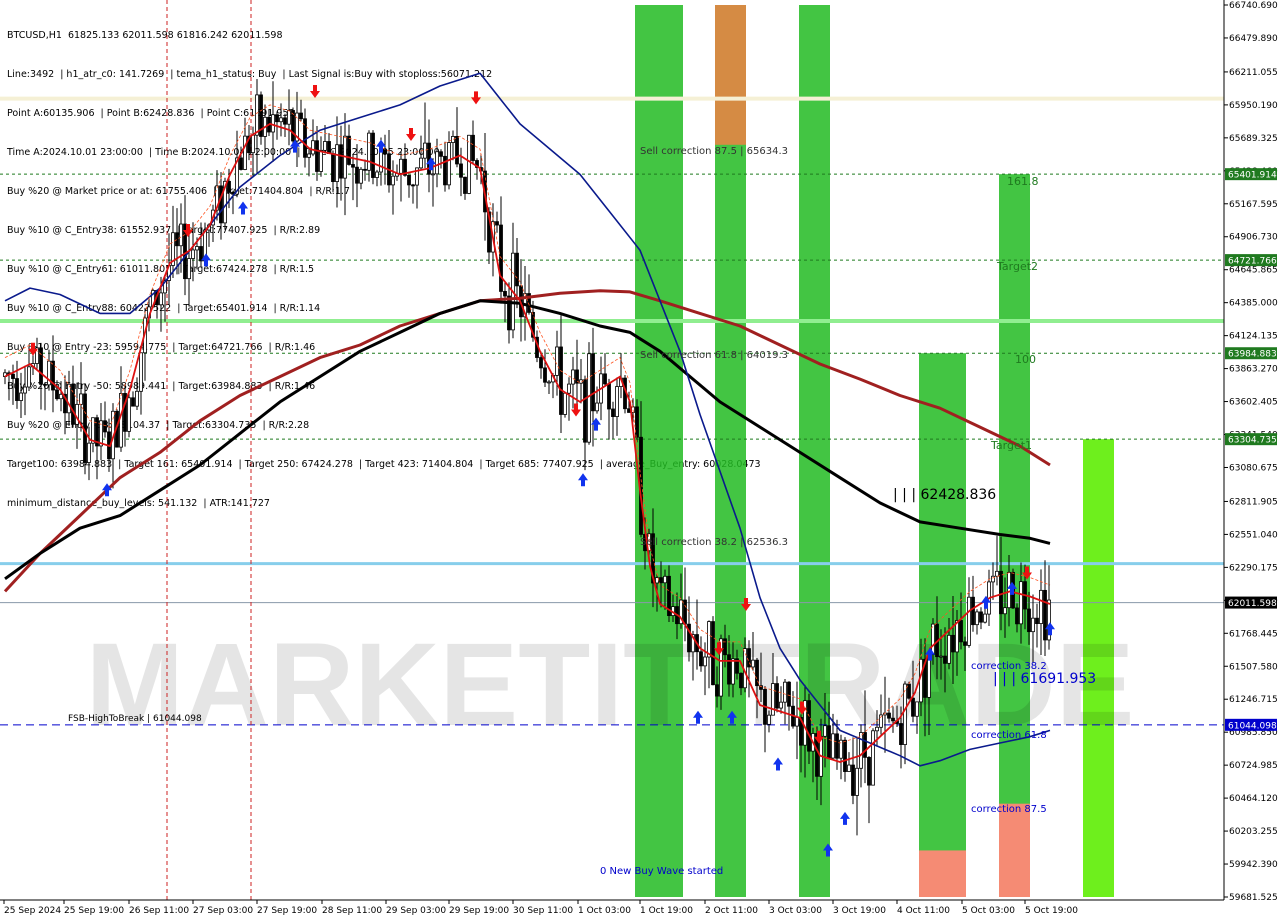  I want to click on annotation-point-c: | | | 61691.953, so click(1044, 679).